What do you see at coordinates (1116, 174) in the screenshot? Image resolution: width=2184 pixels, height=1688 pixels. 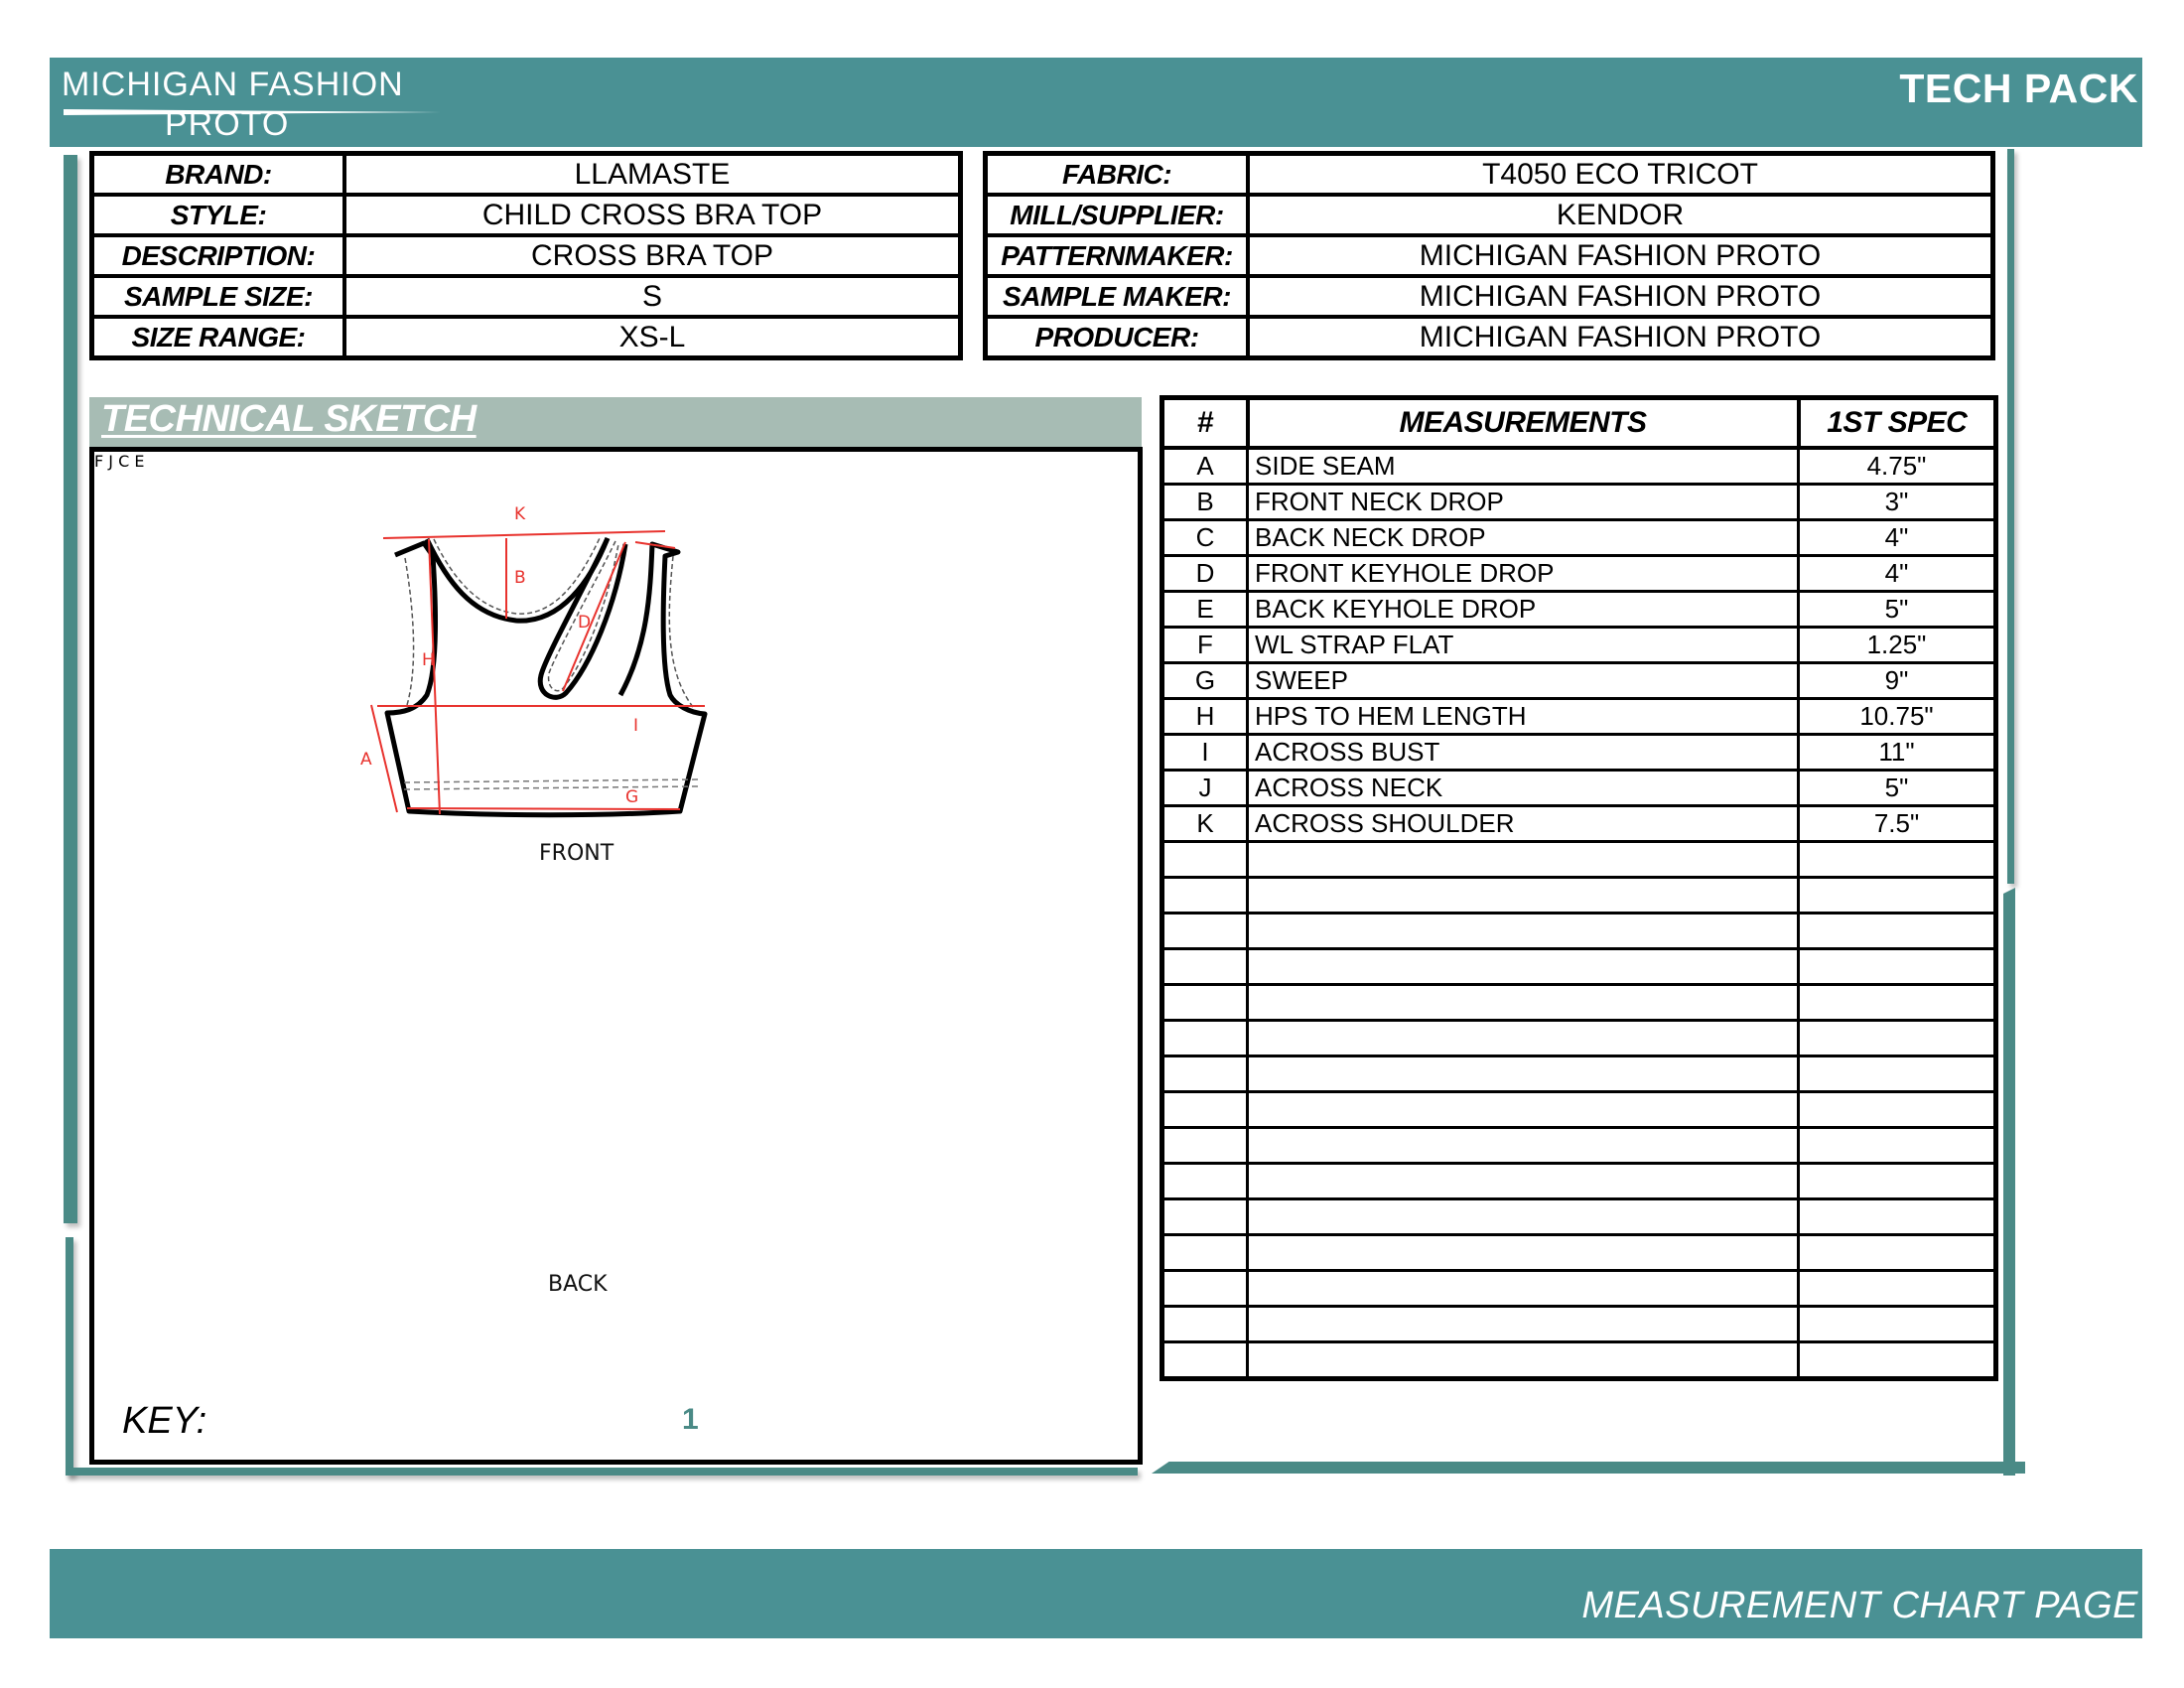 I see `field-label: FABRIC:` at bounding box center [1116, 174].